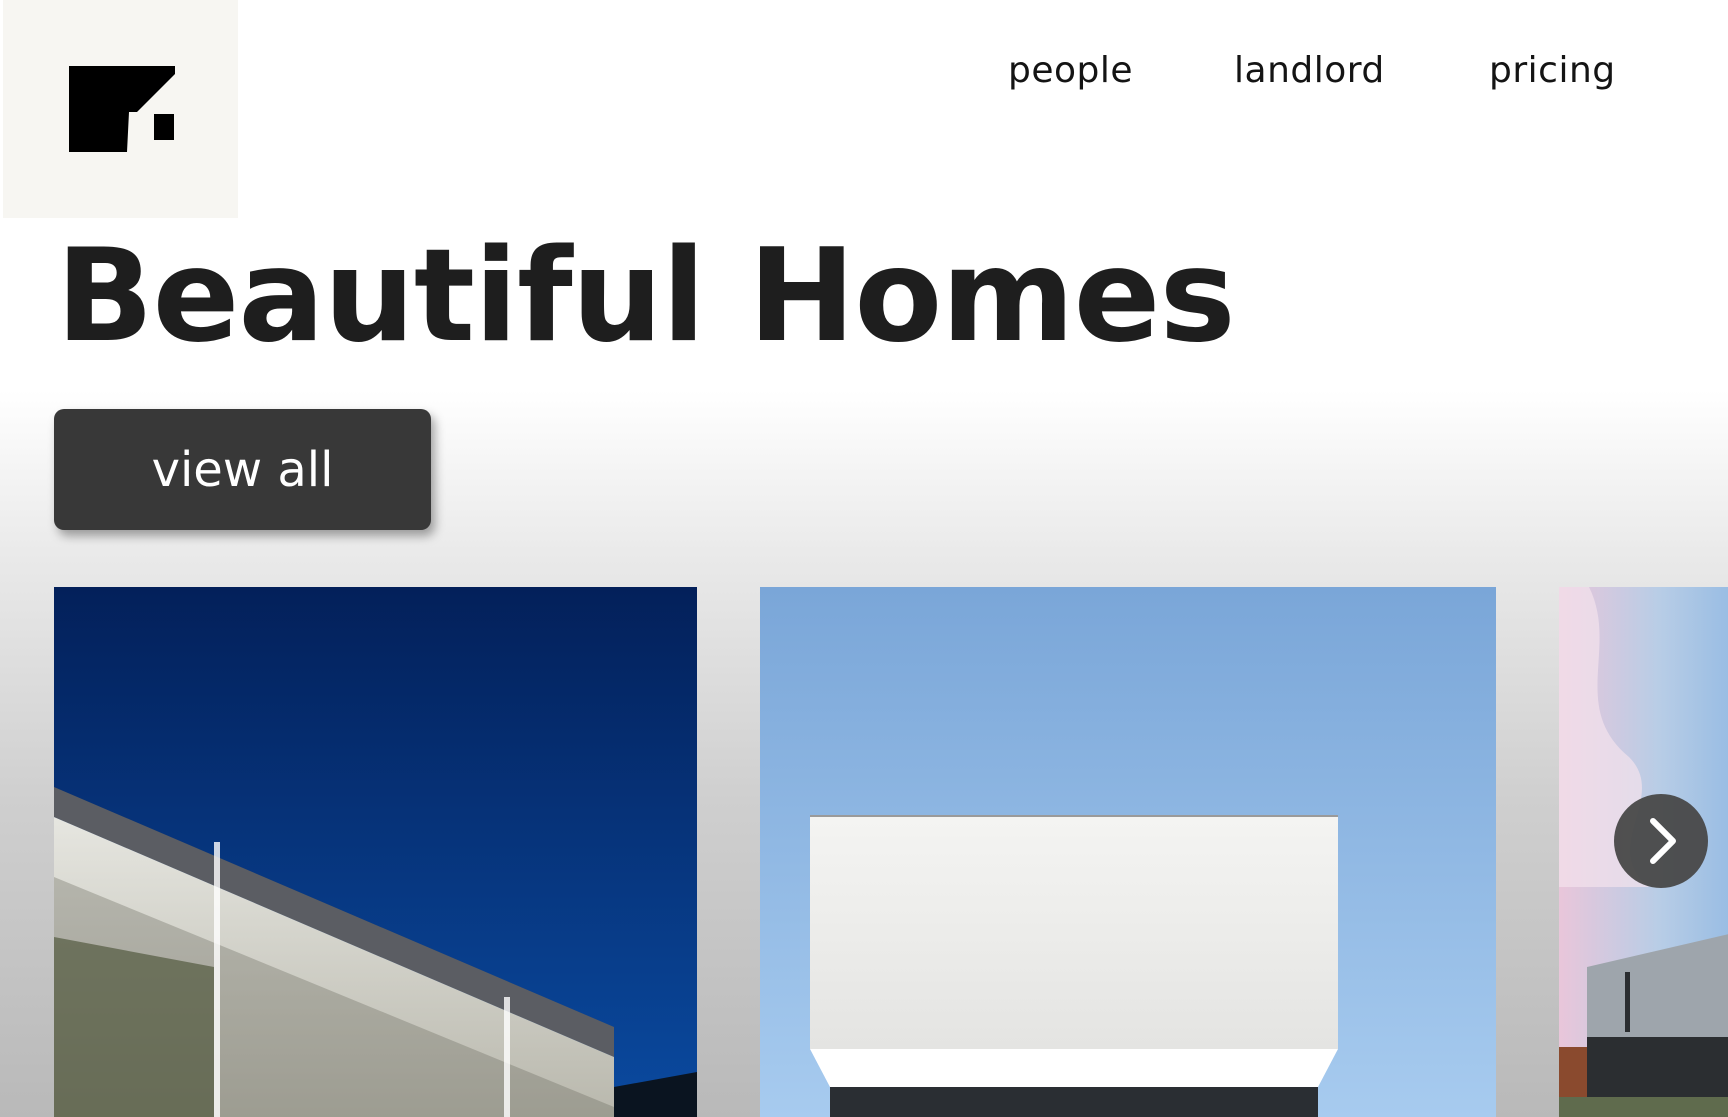  Describe the element at coordinates (1309, 70) in the screenshot. I see `nav-link-landlord: landlord` at that location.